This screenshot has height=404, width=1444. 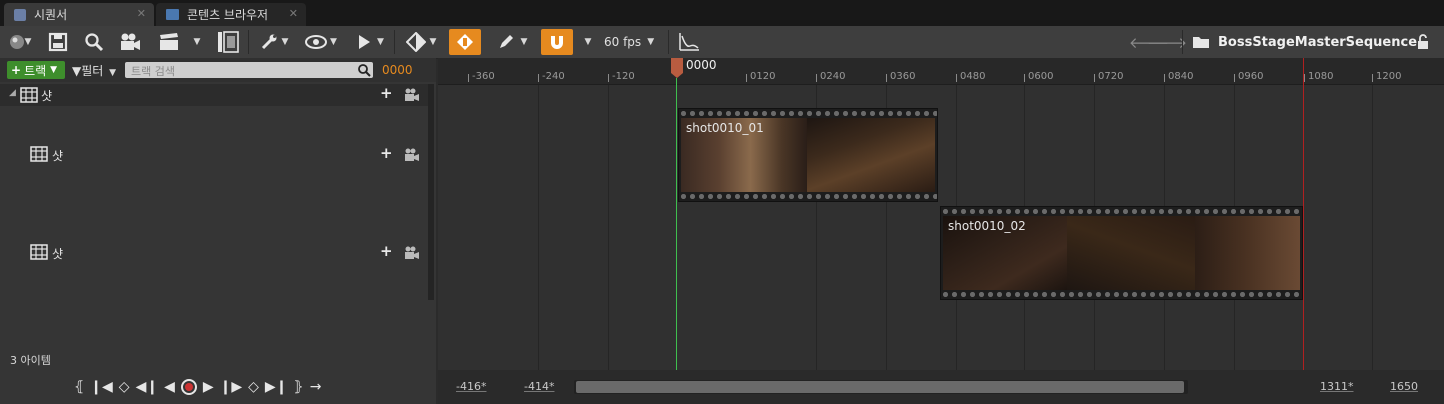 What do you see at coordinates (219, 387) in the screenshot?
I see `transport-controls: ⦃ ❙◀ ◇ ◀❙ ◀ ▶ ❙▶ ◇ ▶❙ ⦄ →` at bounding box center [219, 387].